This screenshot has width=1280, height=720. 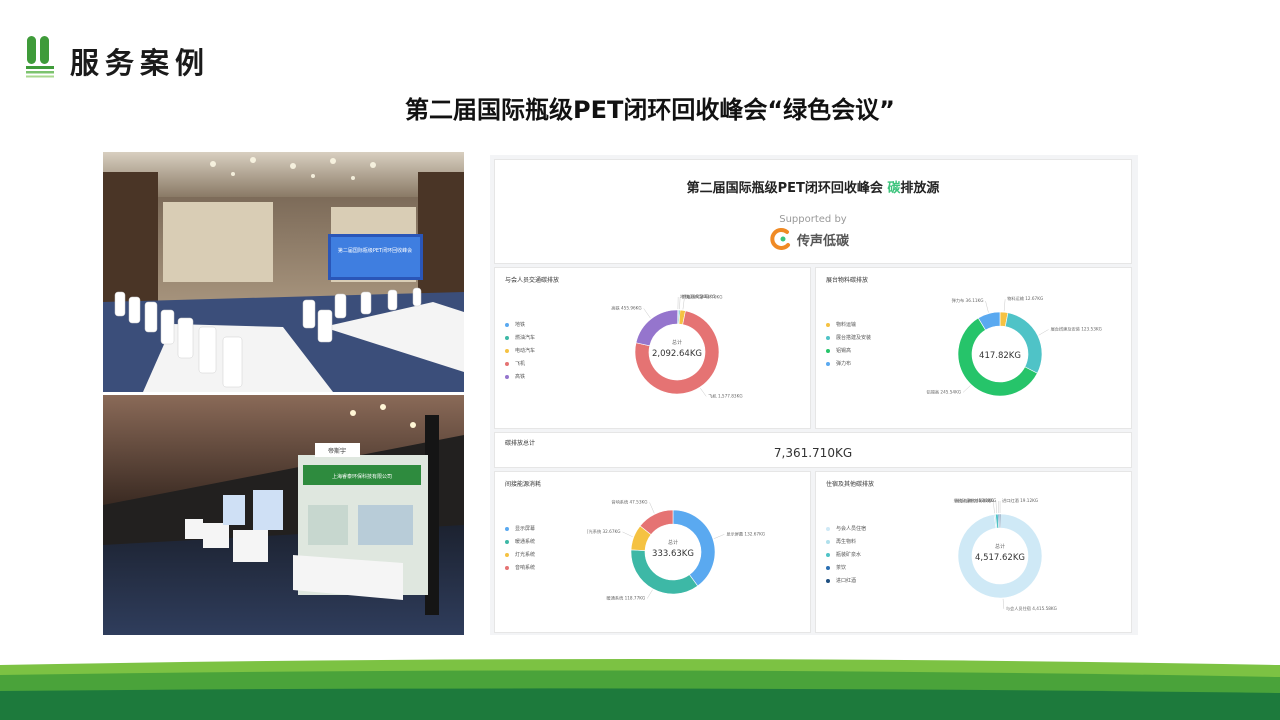 What do you see at coordinates (523, 484) in the screenshot?
I see `card-title: 间接能源消耗` at bounding box center [523, 484].